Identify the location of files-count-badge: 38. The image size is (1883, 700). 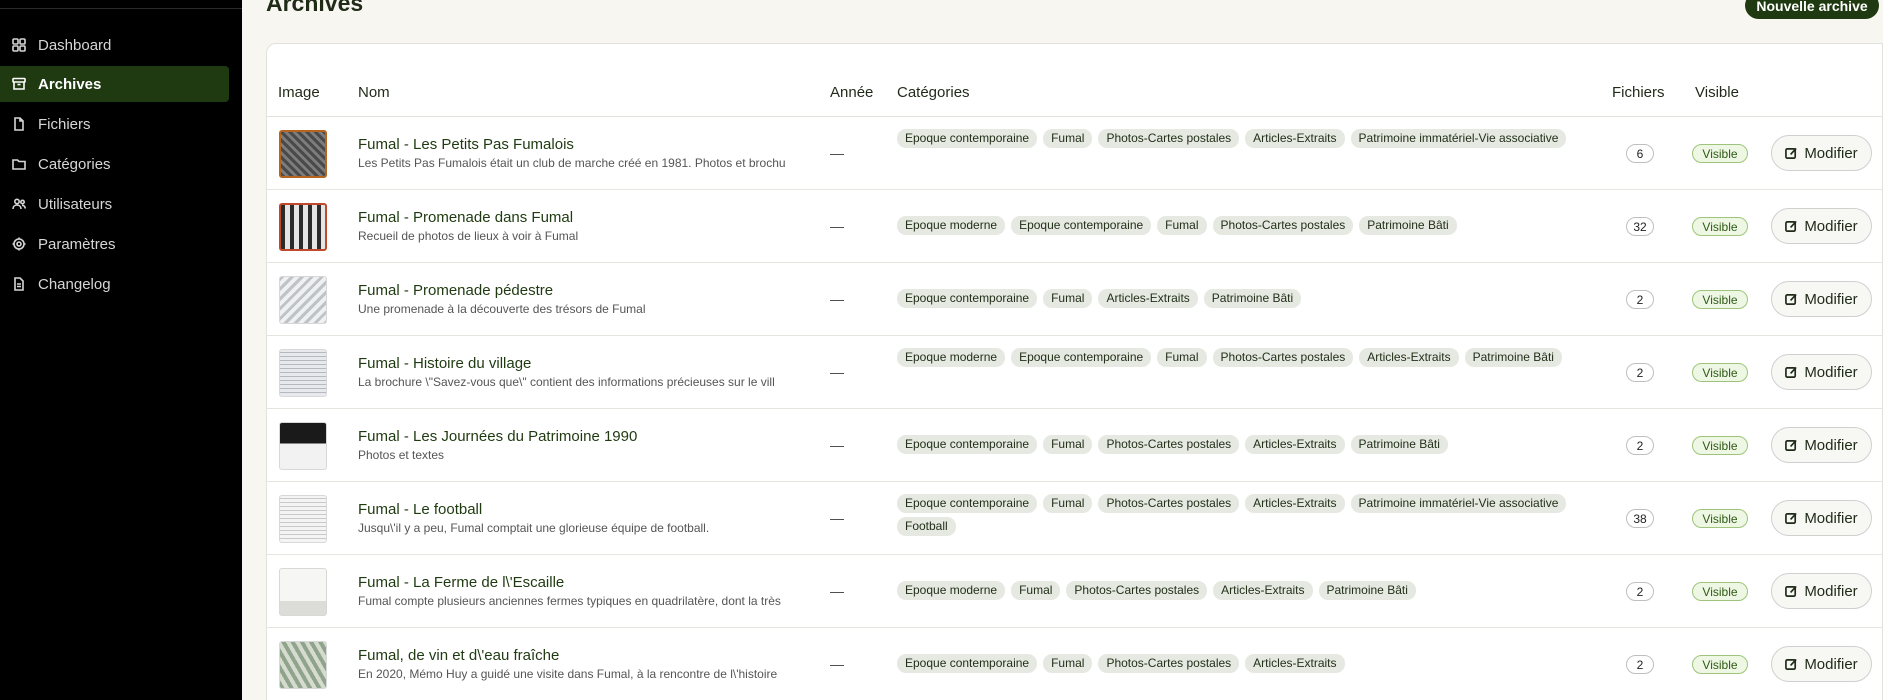
(1640, 518).